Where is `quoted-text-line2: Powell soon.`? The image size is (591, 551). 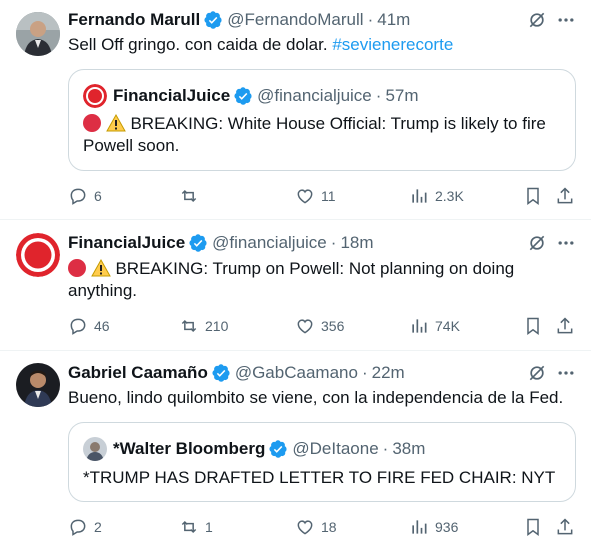 quoted-text-line2: Powell soon. is located at coordinates (131, 145).